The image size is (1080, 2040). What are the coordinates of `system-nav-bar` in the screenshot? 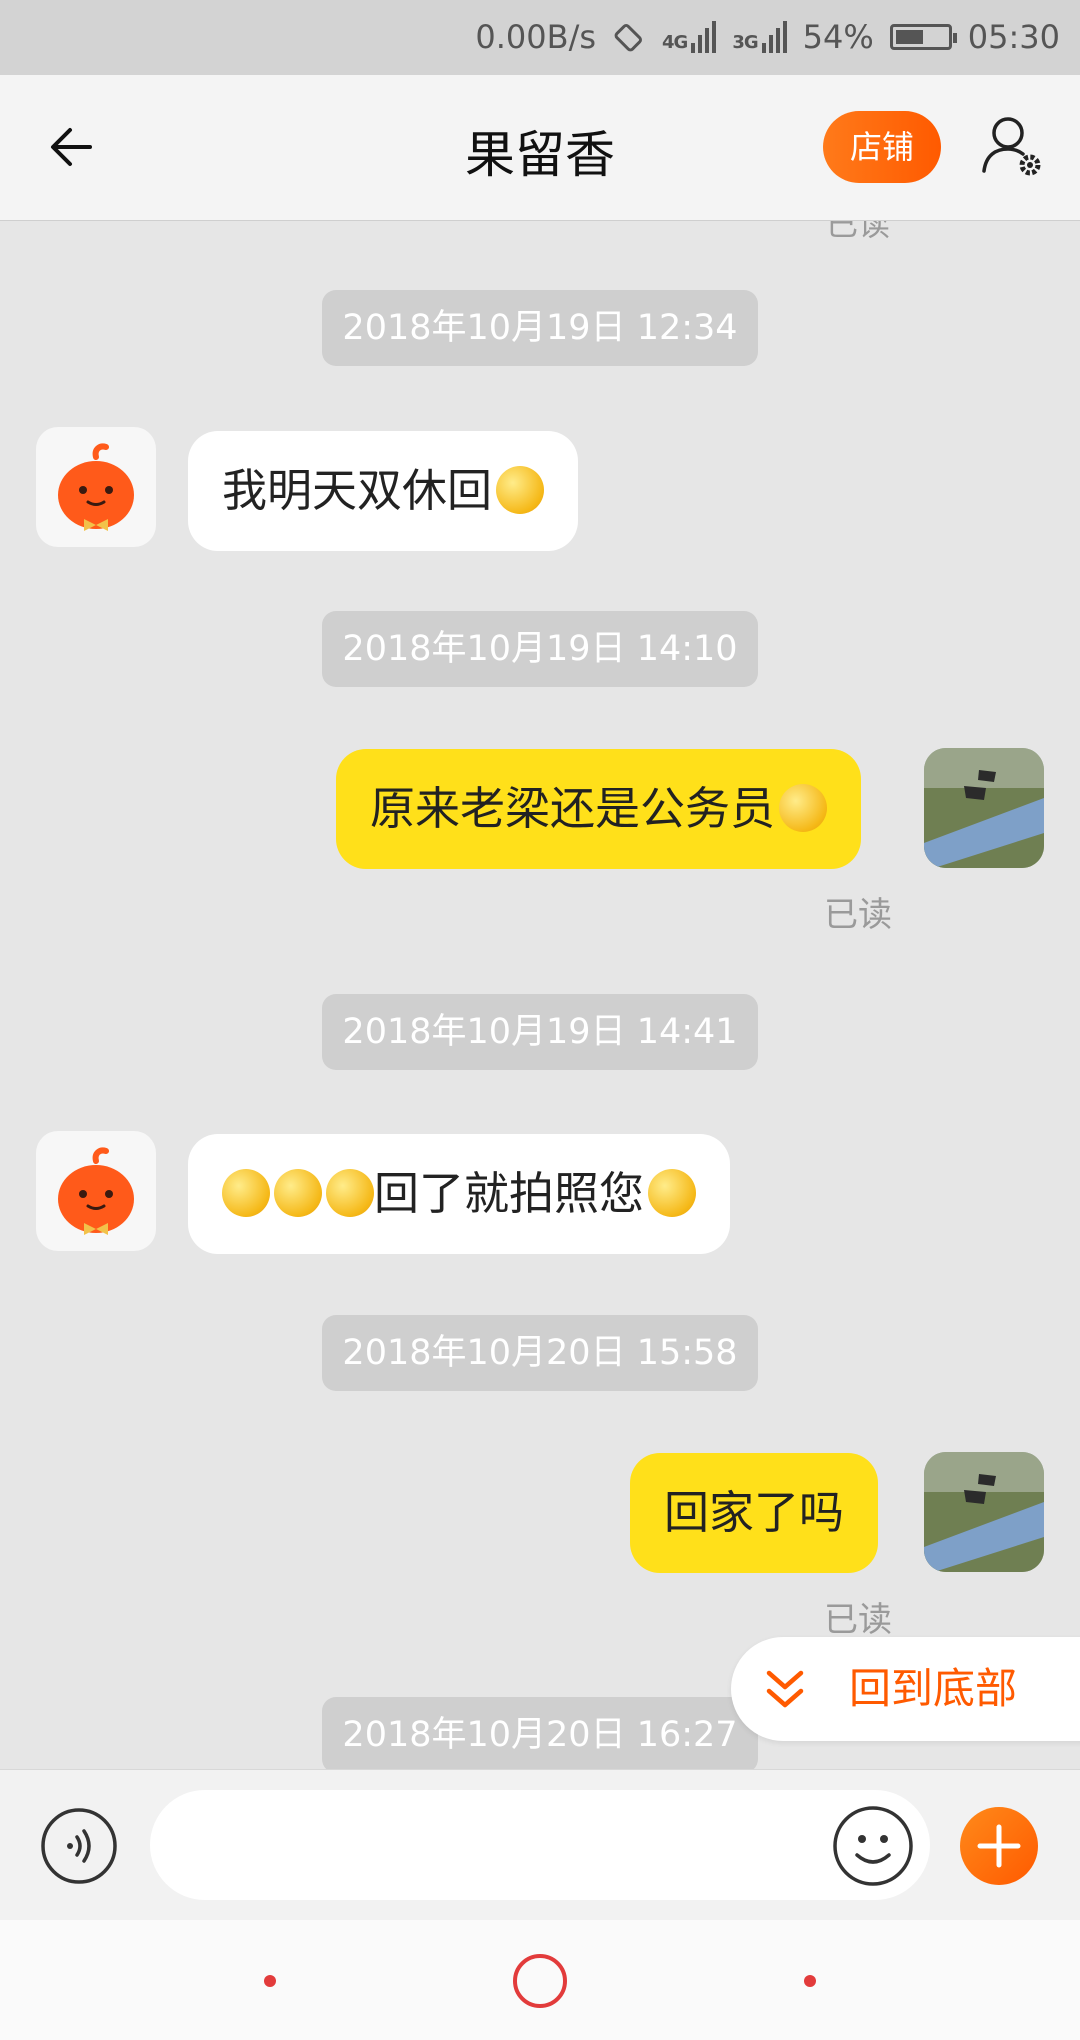 It's located at (540, 1980).